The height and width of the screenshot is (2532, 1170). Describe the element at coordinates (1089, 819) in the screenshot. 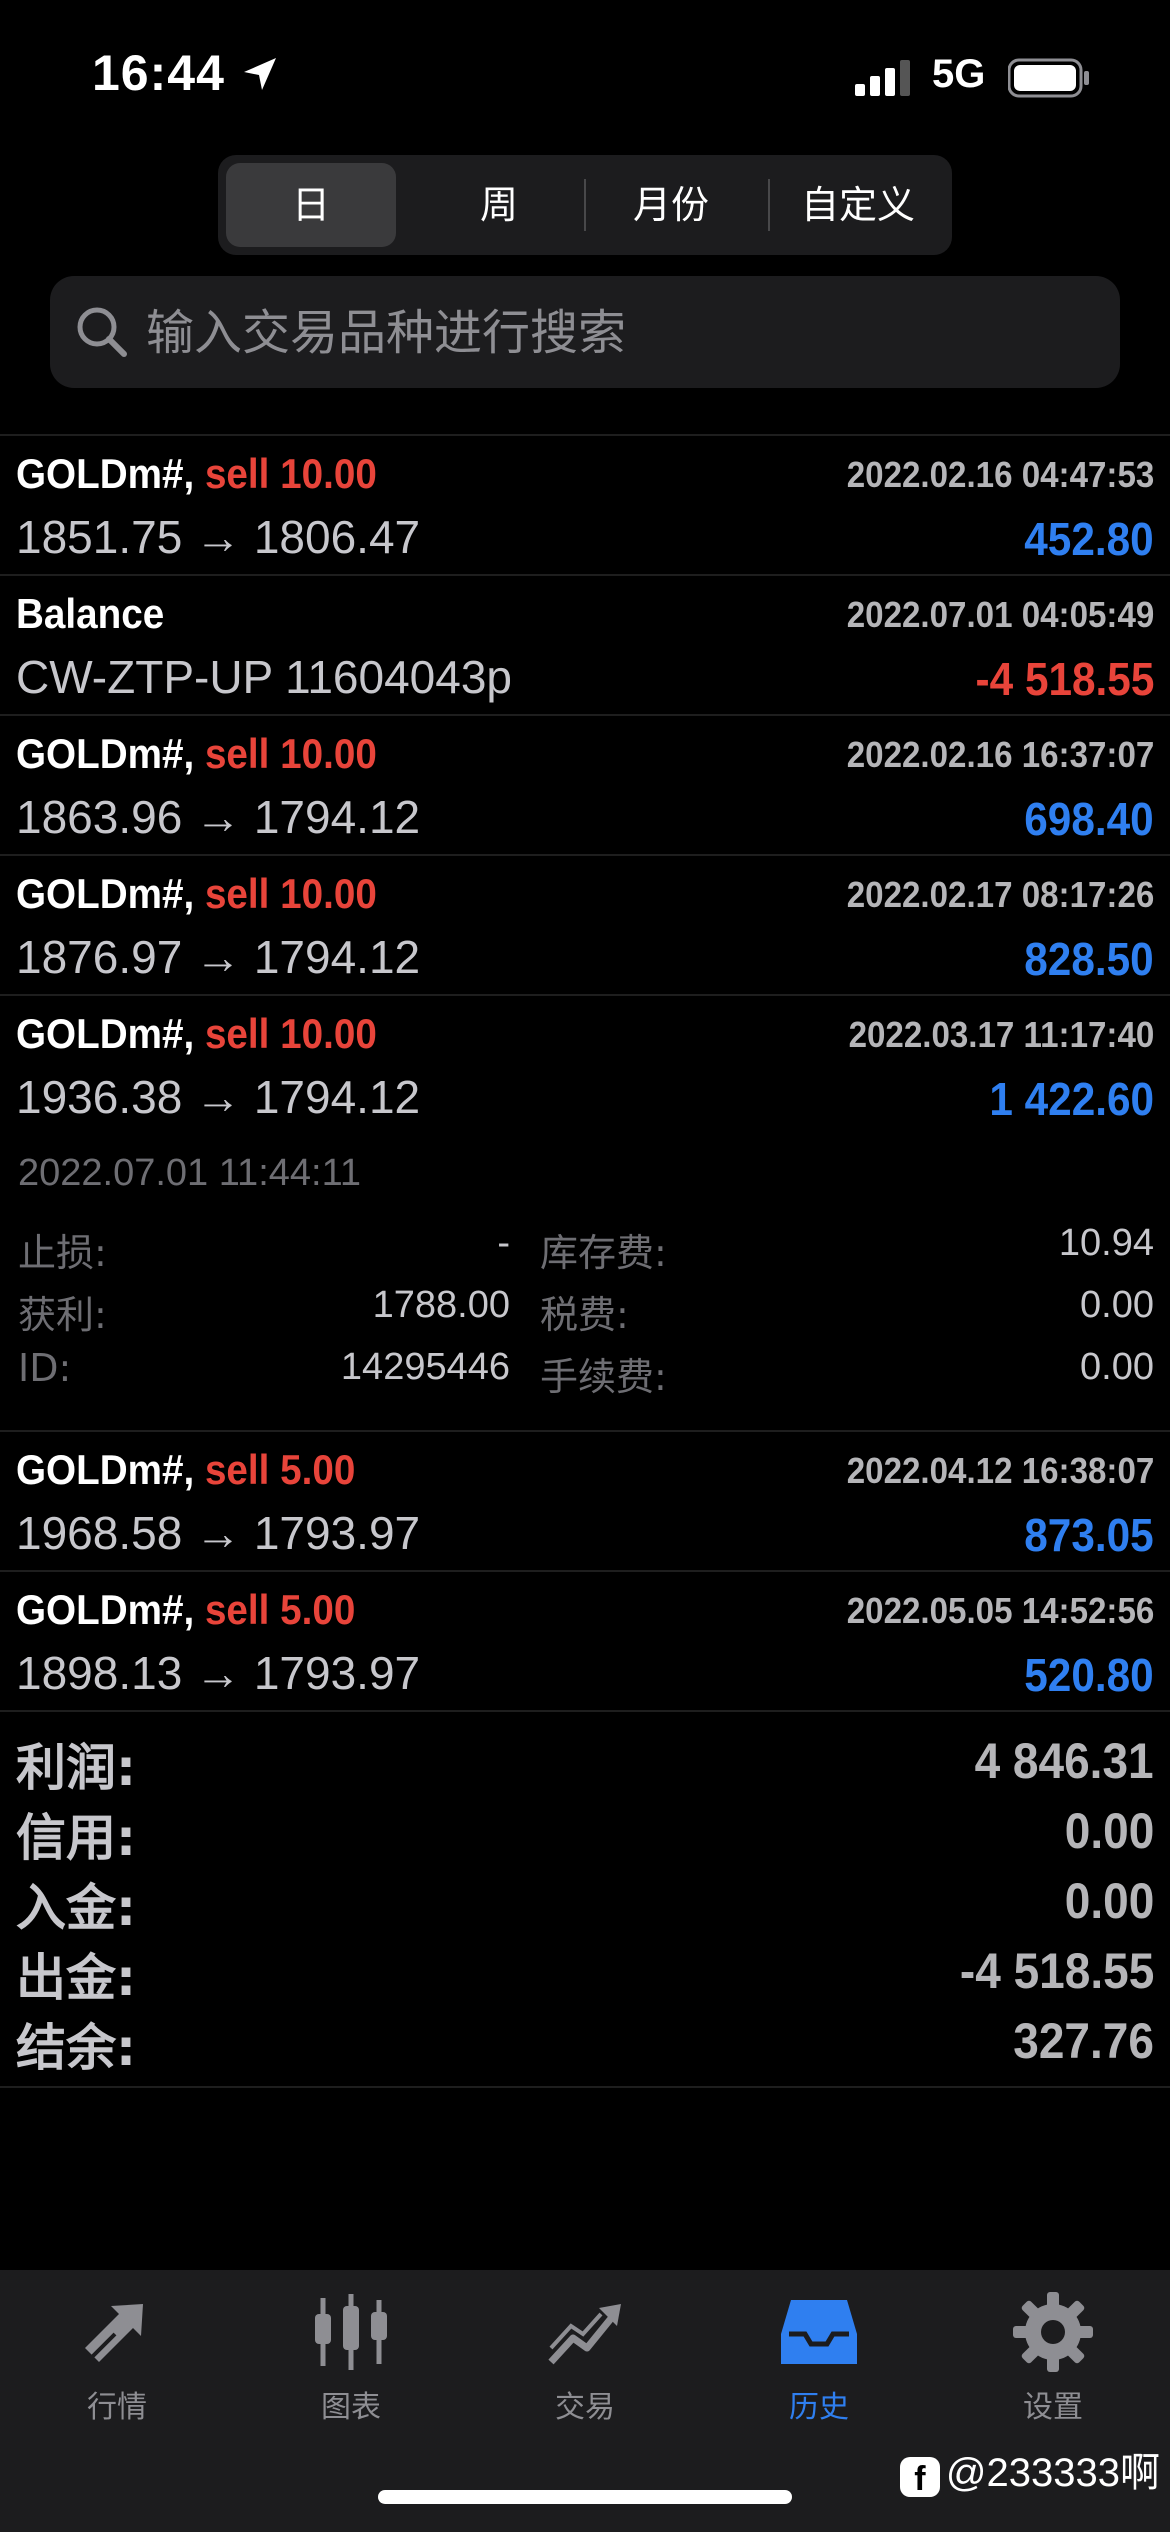

I see `trade-profit: 698.40` at that location.